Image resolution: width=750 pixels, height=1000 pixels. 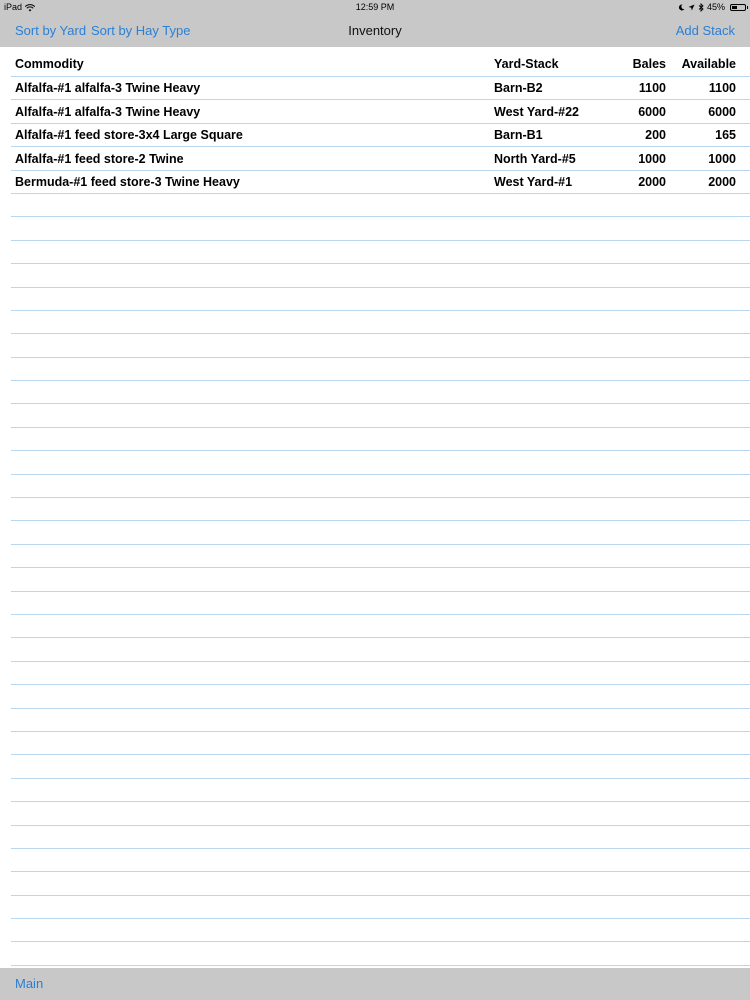 What do you see at coordinates (533, 181) in the screenshot?
I see `cell-yard-stack: West Yard-#1` at bounding box center [533, 181].